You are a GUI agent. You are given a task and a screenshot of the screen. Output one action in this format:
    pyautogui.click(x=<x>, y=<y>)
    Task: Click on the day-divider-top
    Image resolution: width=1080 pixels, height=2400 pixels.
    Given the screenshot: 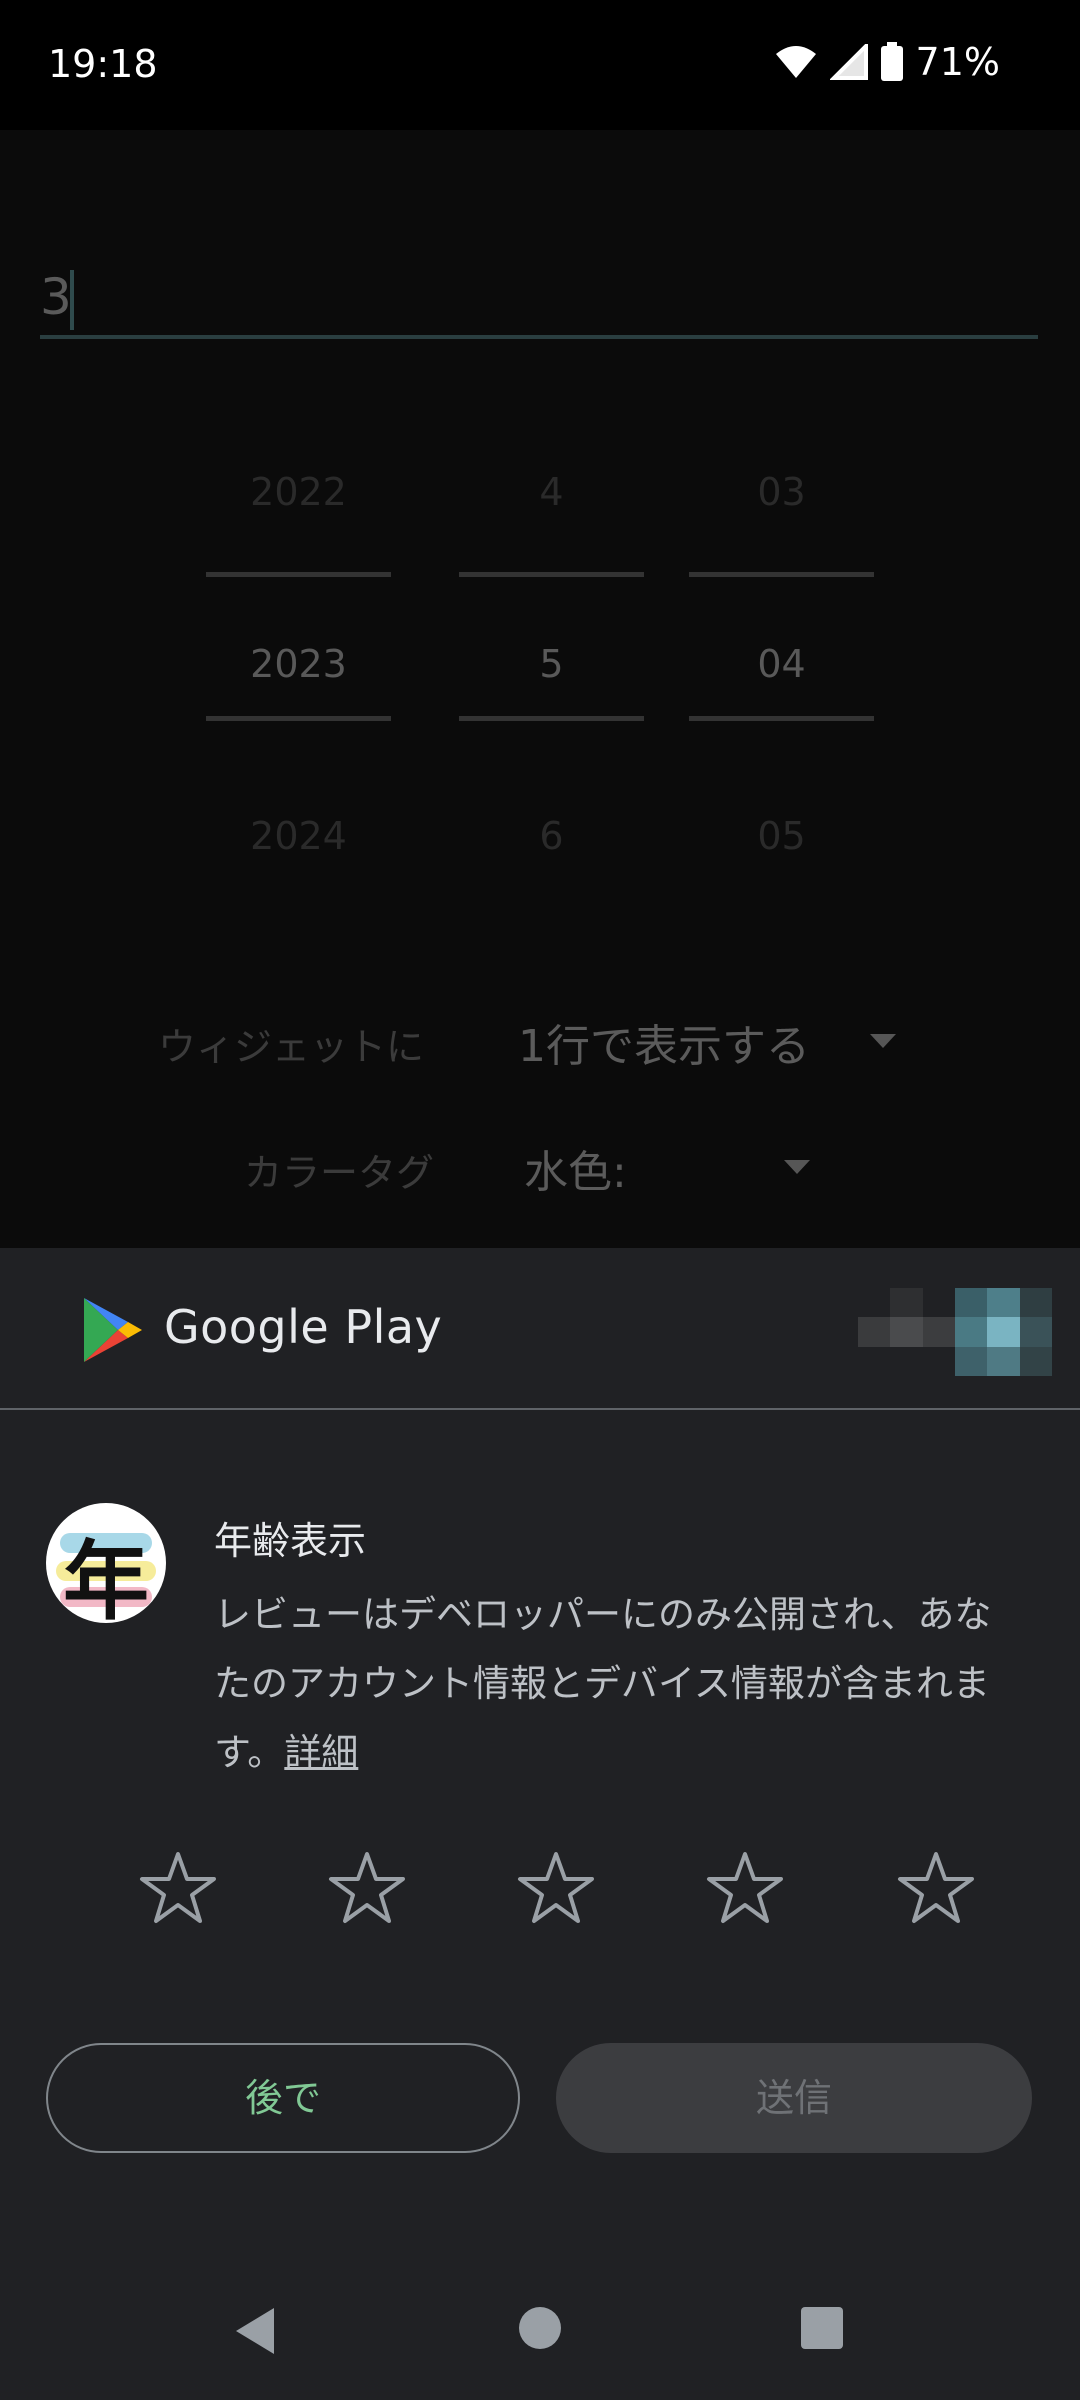 What is the action you would take?
    pyautogui.click(x=781, y=574)
    